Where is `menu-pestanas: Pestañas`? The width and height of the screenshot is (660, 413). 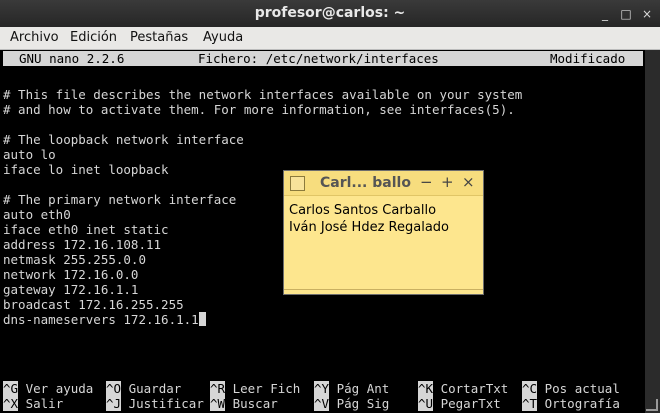 menu-pestanas: Pestañas is located at coordinates (159, 37).